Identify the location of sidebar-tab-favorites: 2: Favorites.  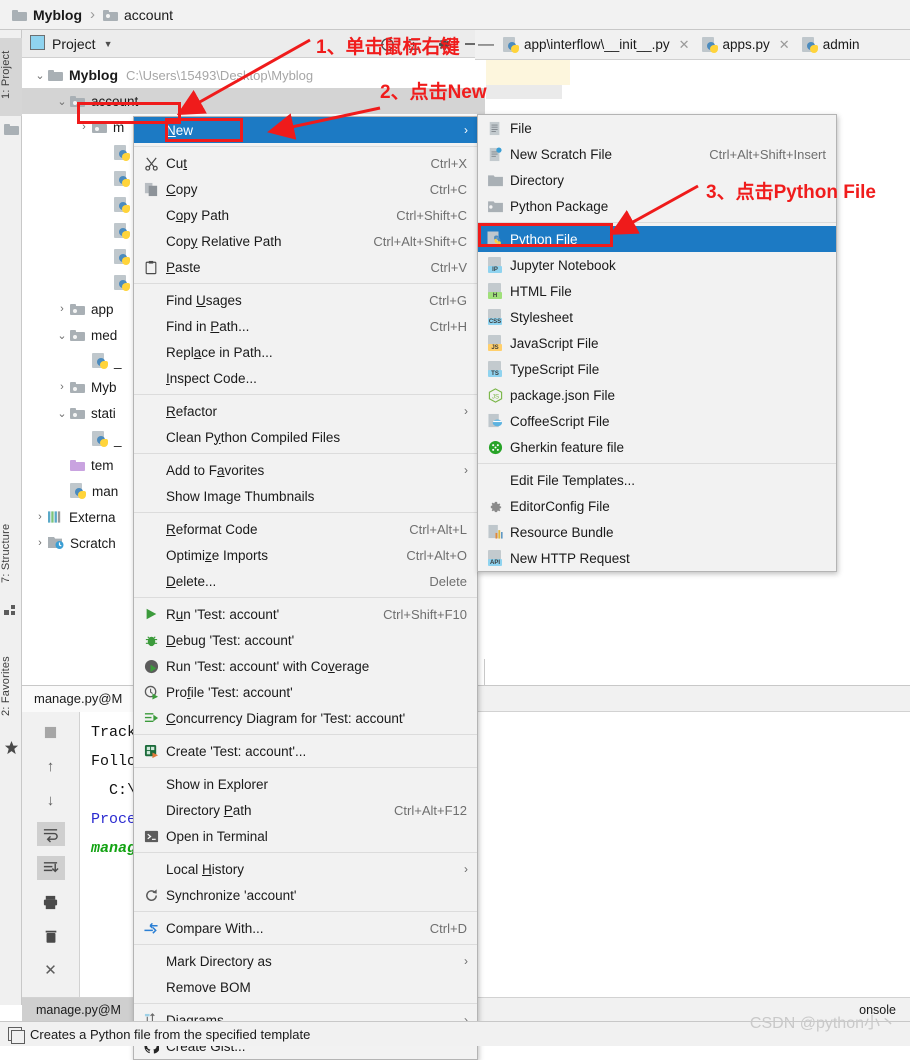
(11, 686).